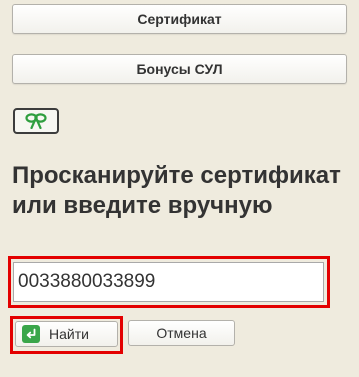 This screenshot has height=377, width=359. I want to click on gift-button, so click(36, 121).